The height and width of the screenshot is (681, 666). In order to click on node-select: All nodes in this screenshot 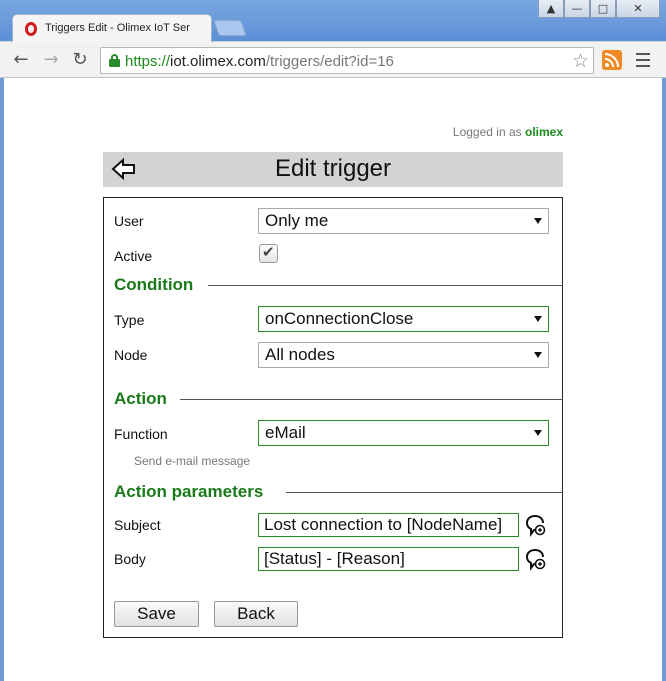, I will do `click(403, 355)`.